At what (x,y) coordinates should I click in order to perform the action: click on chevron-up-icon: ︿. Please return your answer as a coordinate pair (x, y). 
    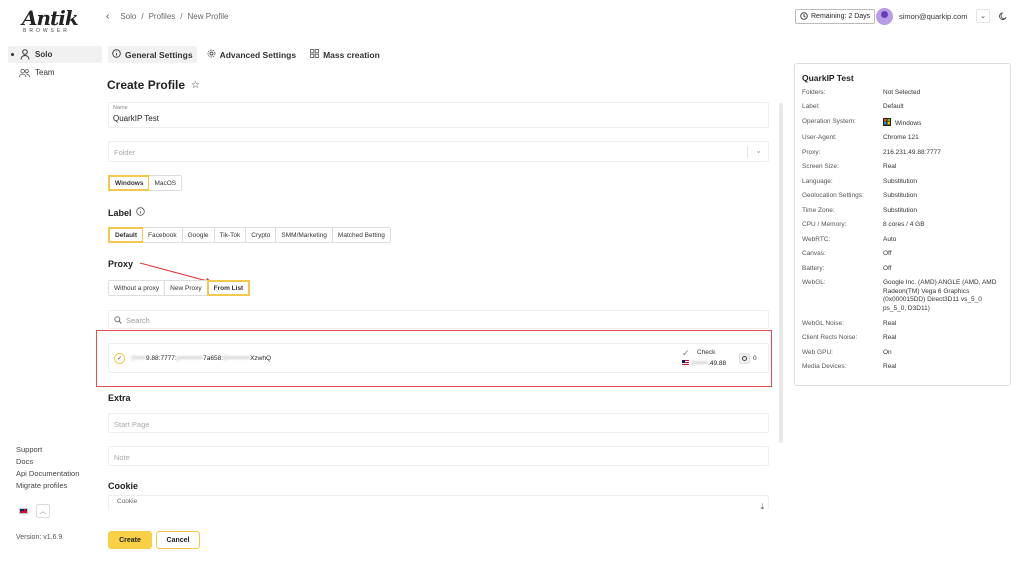
    Looking at the image, I should click on (43, 511).